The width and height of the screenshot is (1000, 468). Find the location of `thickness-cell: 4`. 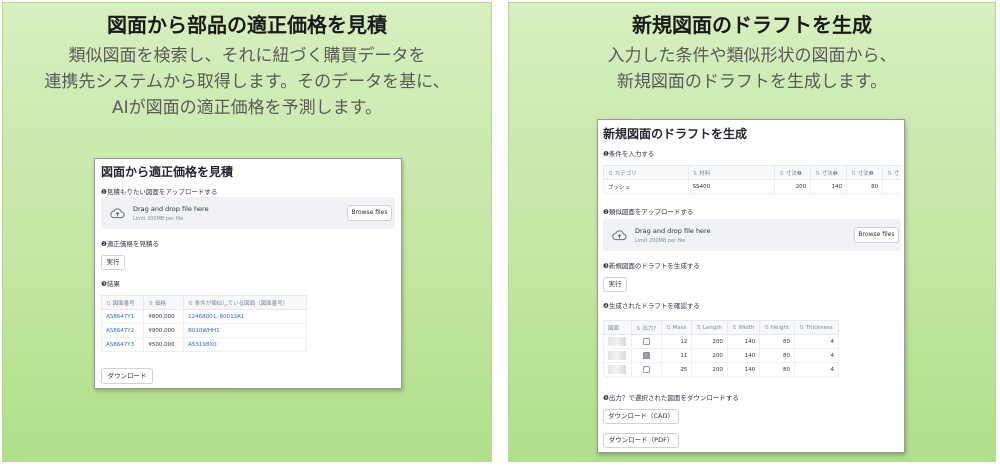

thickness-cell: 4 is located at coordinates (816, 369).